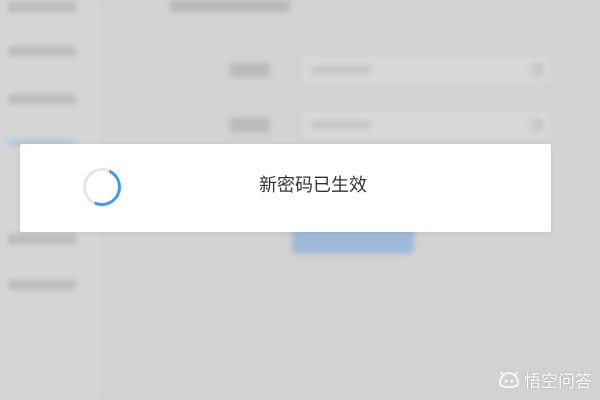 The height and width of the screenshot is (400, 600). What do you see at coordinates (558, 382) in the screenshot?
I see `watermark-text: 悟空问答` at bounding box center [558, 382].